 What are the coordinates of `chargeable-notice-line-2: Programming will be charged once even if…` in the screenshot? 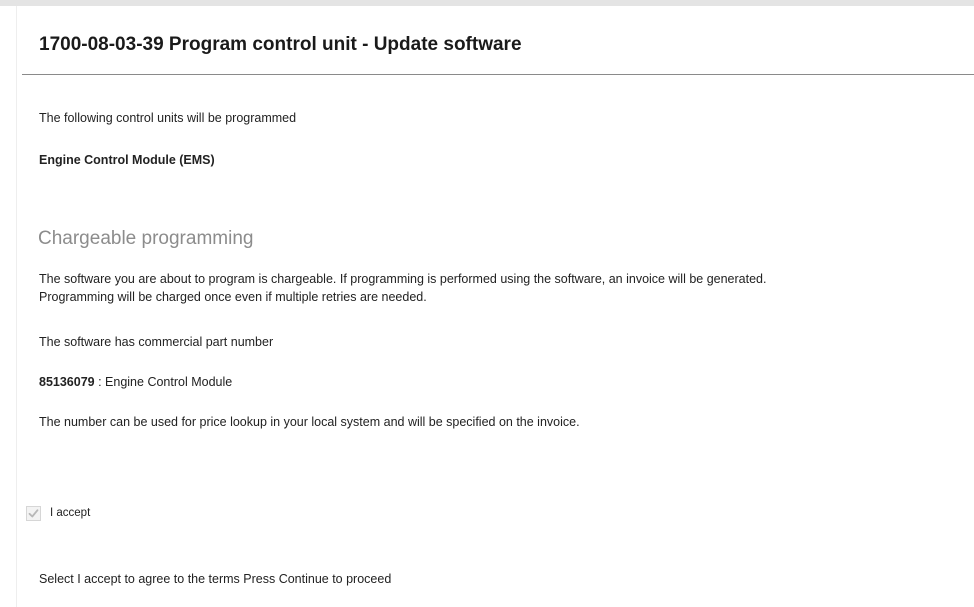 It's located at (233, 297).